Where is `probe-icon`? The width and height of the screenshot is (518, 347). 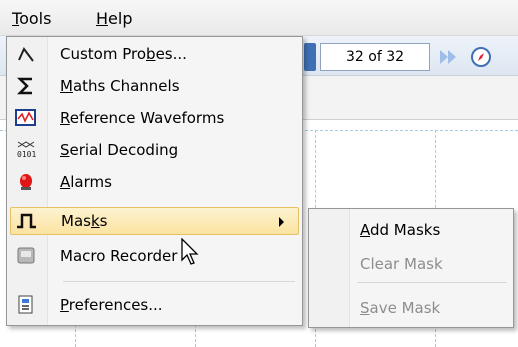
probe-icon is located at coordinates (26, 54).